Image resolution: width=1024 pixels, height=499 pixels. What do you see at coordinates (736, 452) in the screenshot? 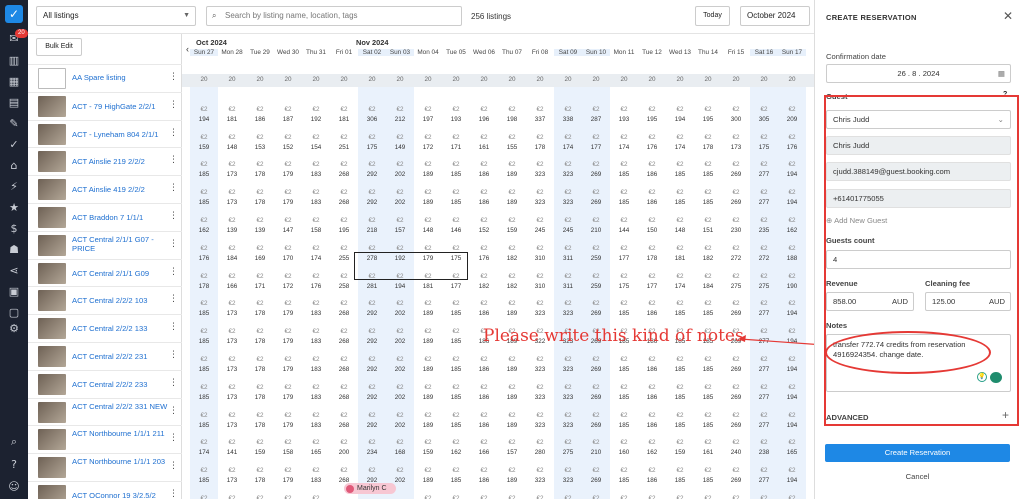
I see `price-cell: 240` at bounding box center [736, 452].